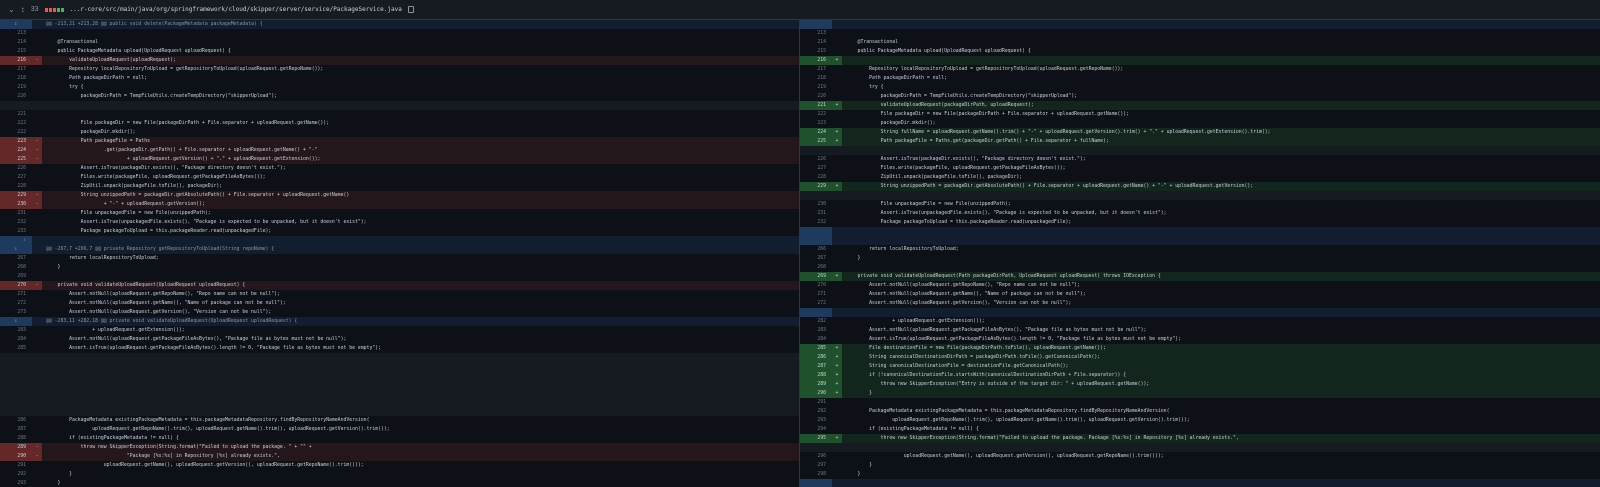  Describe the element at coordinates (816, 384) in the screenshot. I see `line-number: 289` at that location.